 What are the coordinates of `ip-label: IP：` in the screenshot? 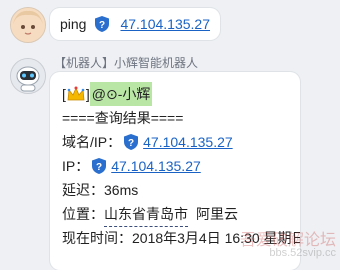 It's located at (76, 166).